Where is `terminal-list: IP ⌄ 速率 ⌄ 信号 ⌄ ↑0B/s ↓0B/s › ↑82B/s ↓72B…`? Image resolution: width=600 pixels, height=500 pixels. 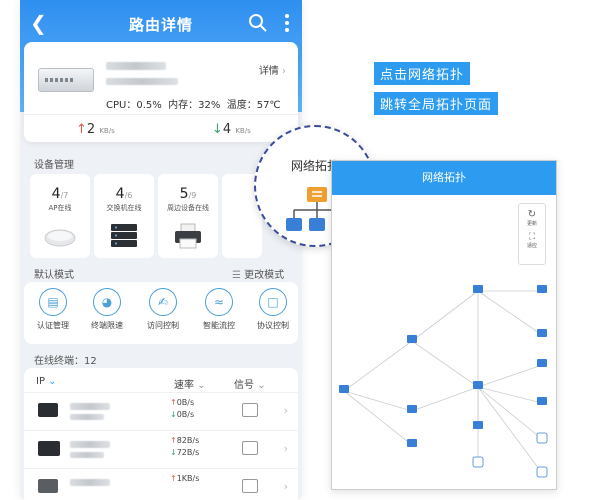
terminal-list: IP ⌄ 速率 ⌄ 信号 ⌄ ↑0B/s ↓0B/s › ↑82B/s ↓72B… is located at coordinates (161, 434).